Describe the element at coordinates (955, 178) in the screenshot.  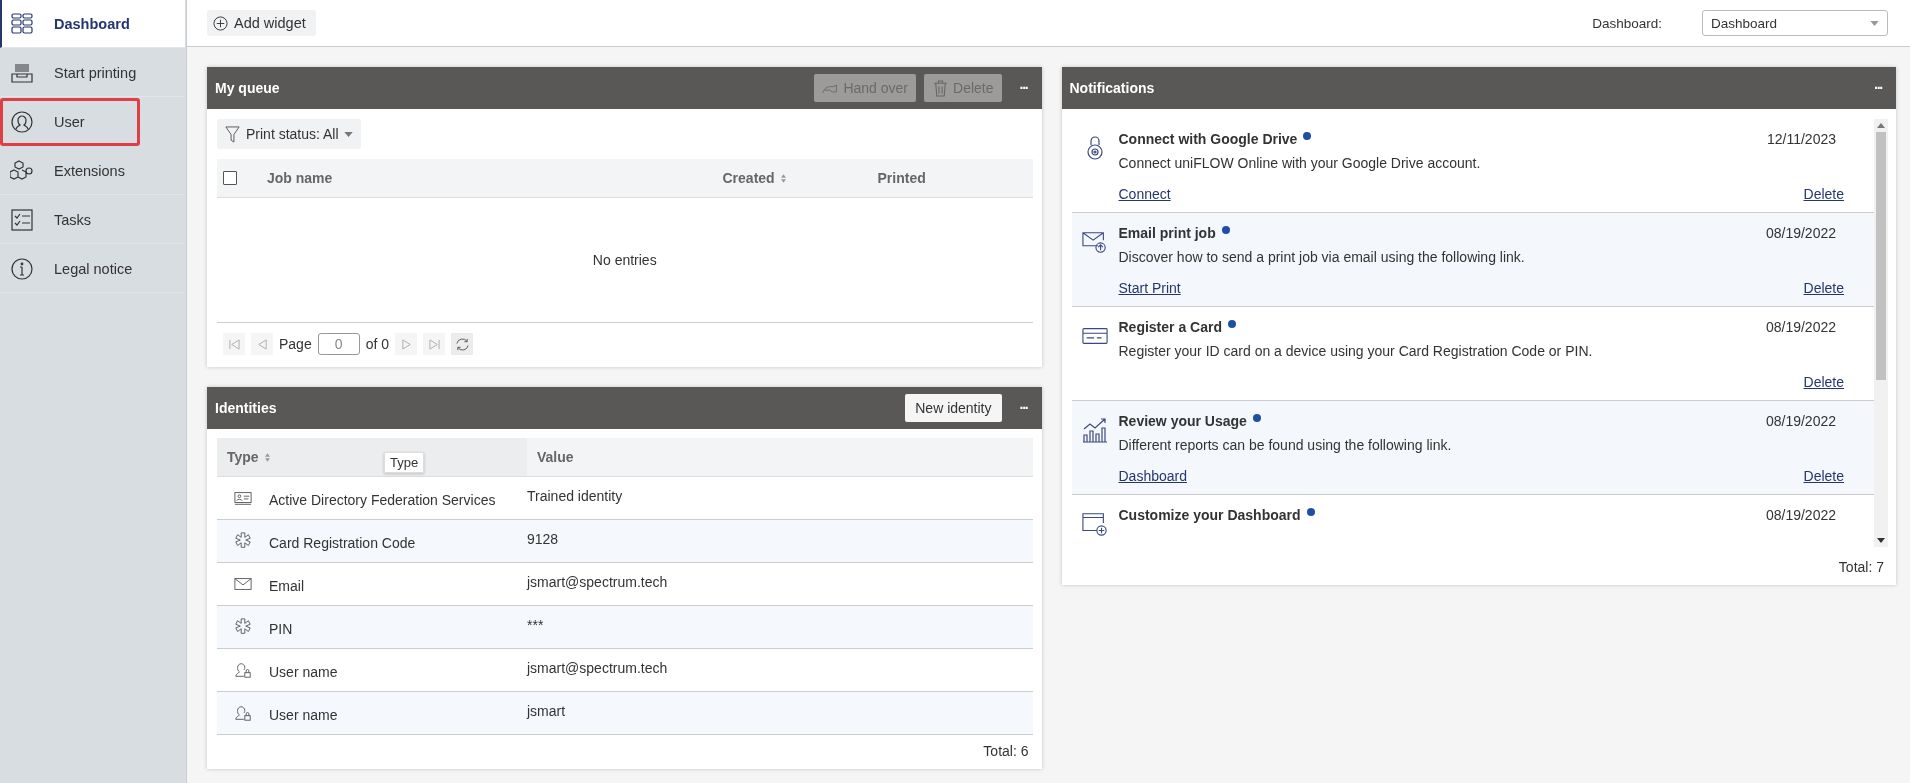
I see `column-header: Printed` at that location.